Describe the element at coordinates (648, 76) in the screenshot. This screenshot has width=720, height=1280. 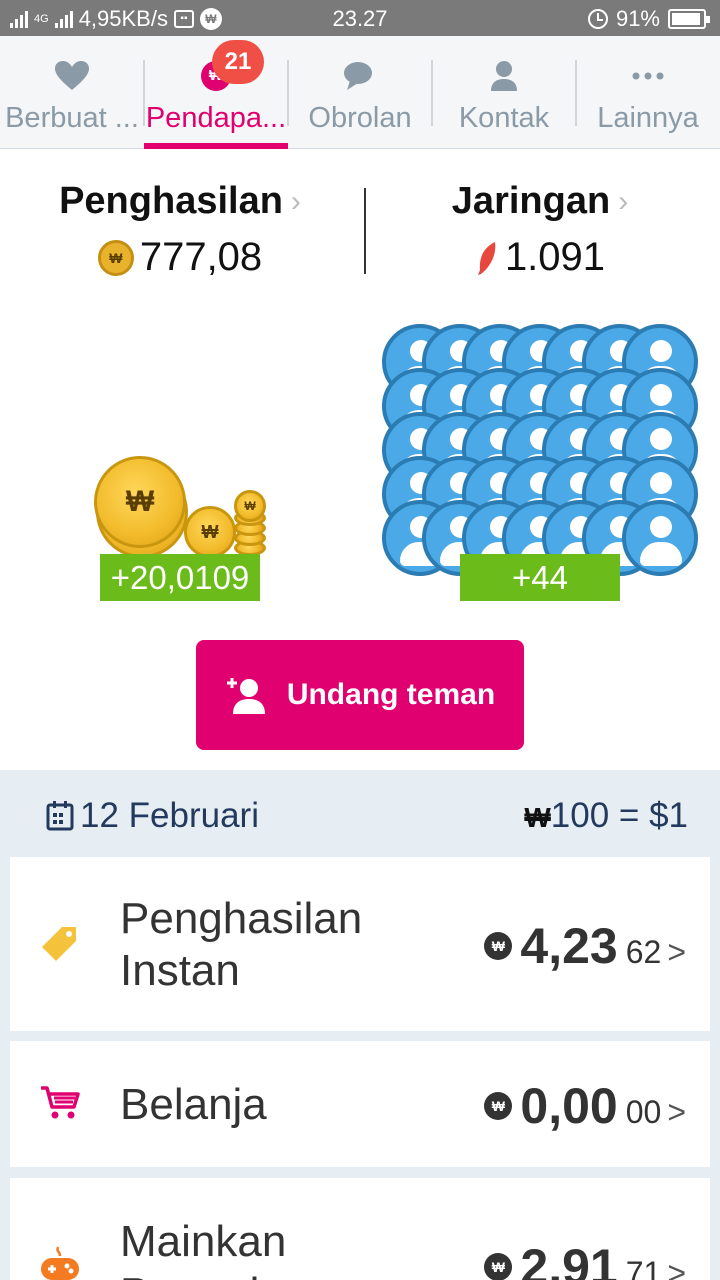
I see `more-dots-icon` at that location.